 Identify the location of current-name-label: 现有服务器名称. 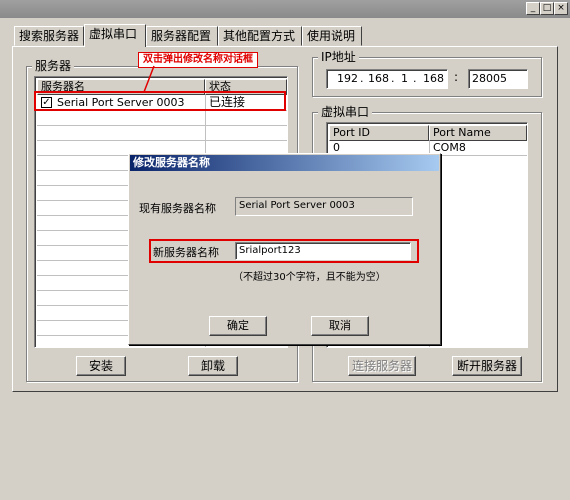
(177, 208).